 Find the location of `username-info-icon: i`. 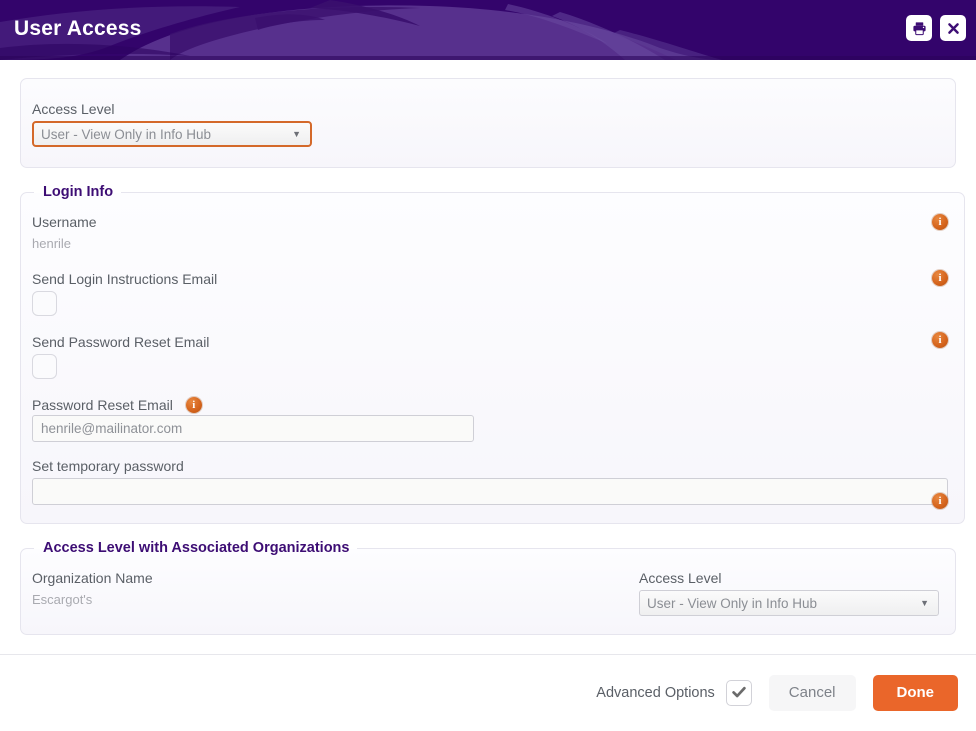

username-info-icon: i is located at coordinates (940, 222).